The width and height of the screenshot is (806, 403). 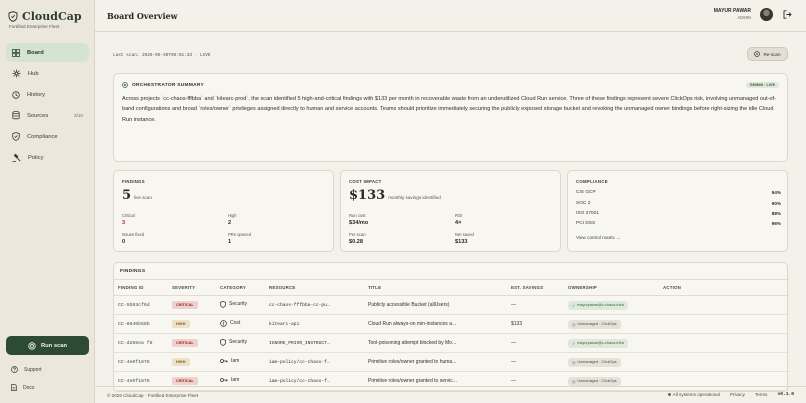 What do you see at coordinates (598, 237) in the screenshot?
I see `view-control-matrix-link: View control matrix →` at bounding box center [598, 237].